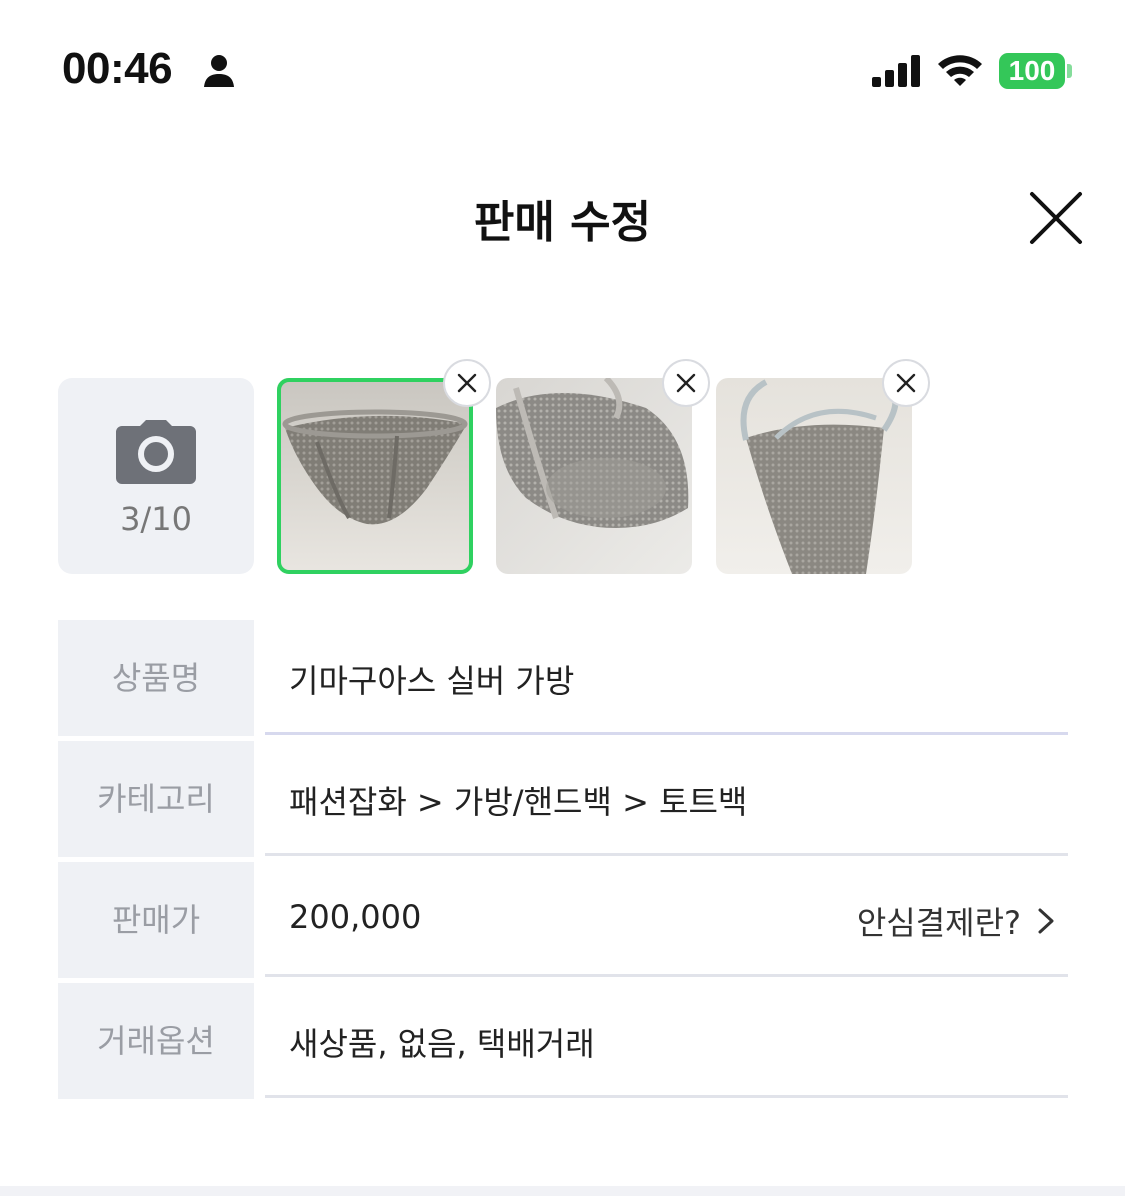 This screenshot has height=1196, width=1125. I want to click on camera-icon, so click(156, 452).